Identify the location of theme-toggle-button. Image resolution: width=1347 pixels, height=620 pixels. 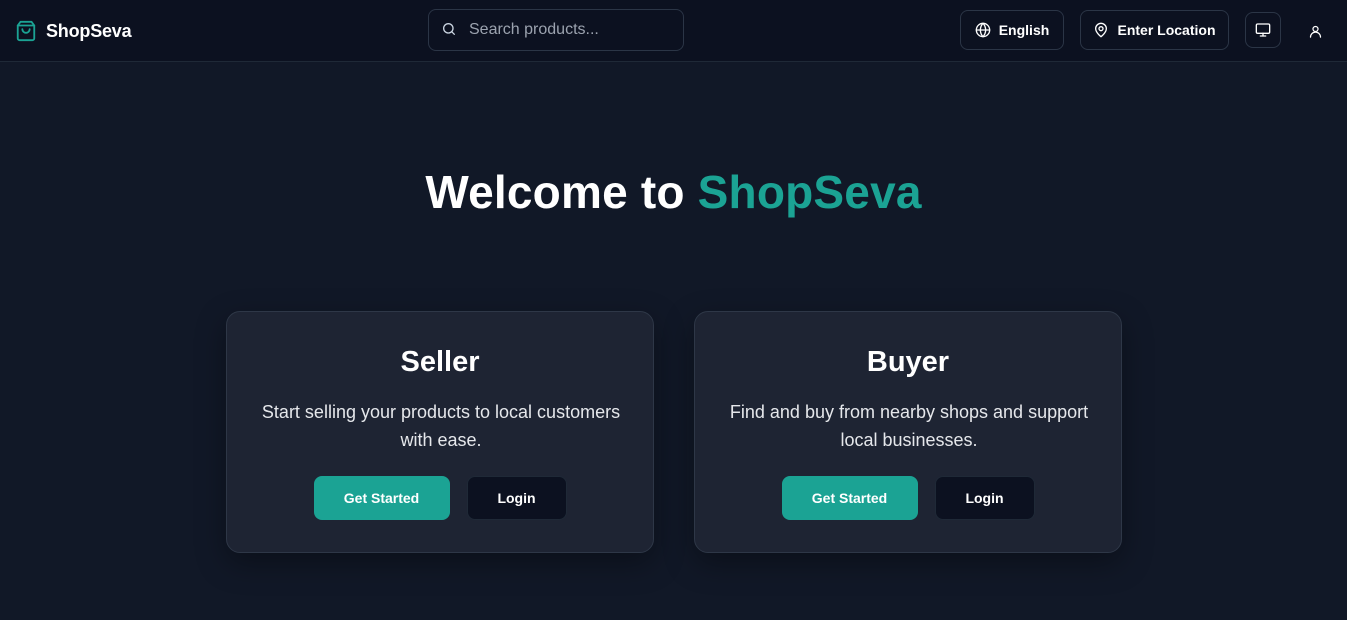
(1263, 30).